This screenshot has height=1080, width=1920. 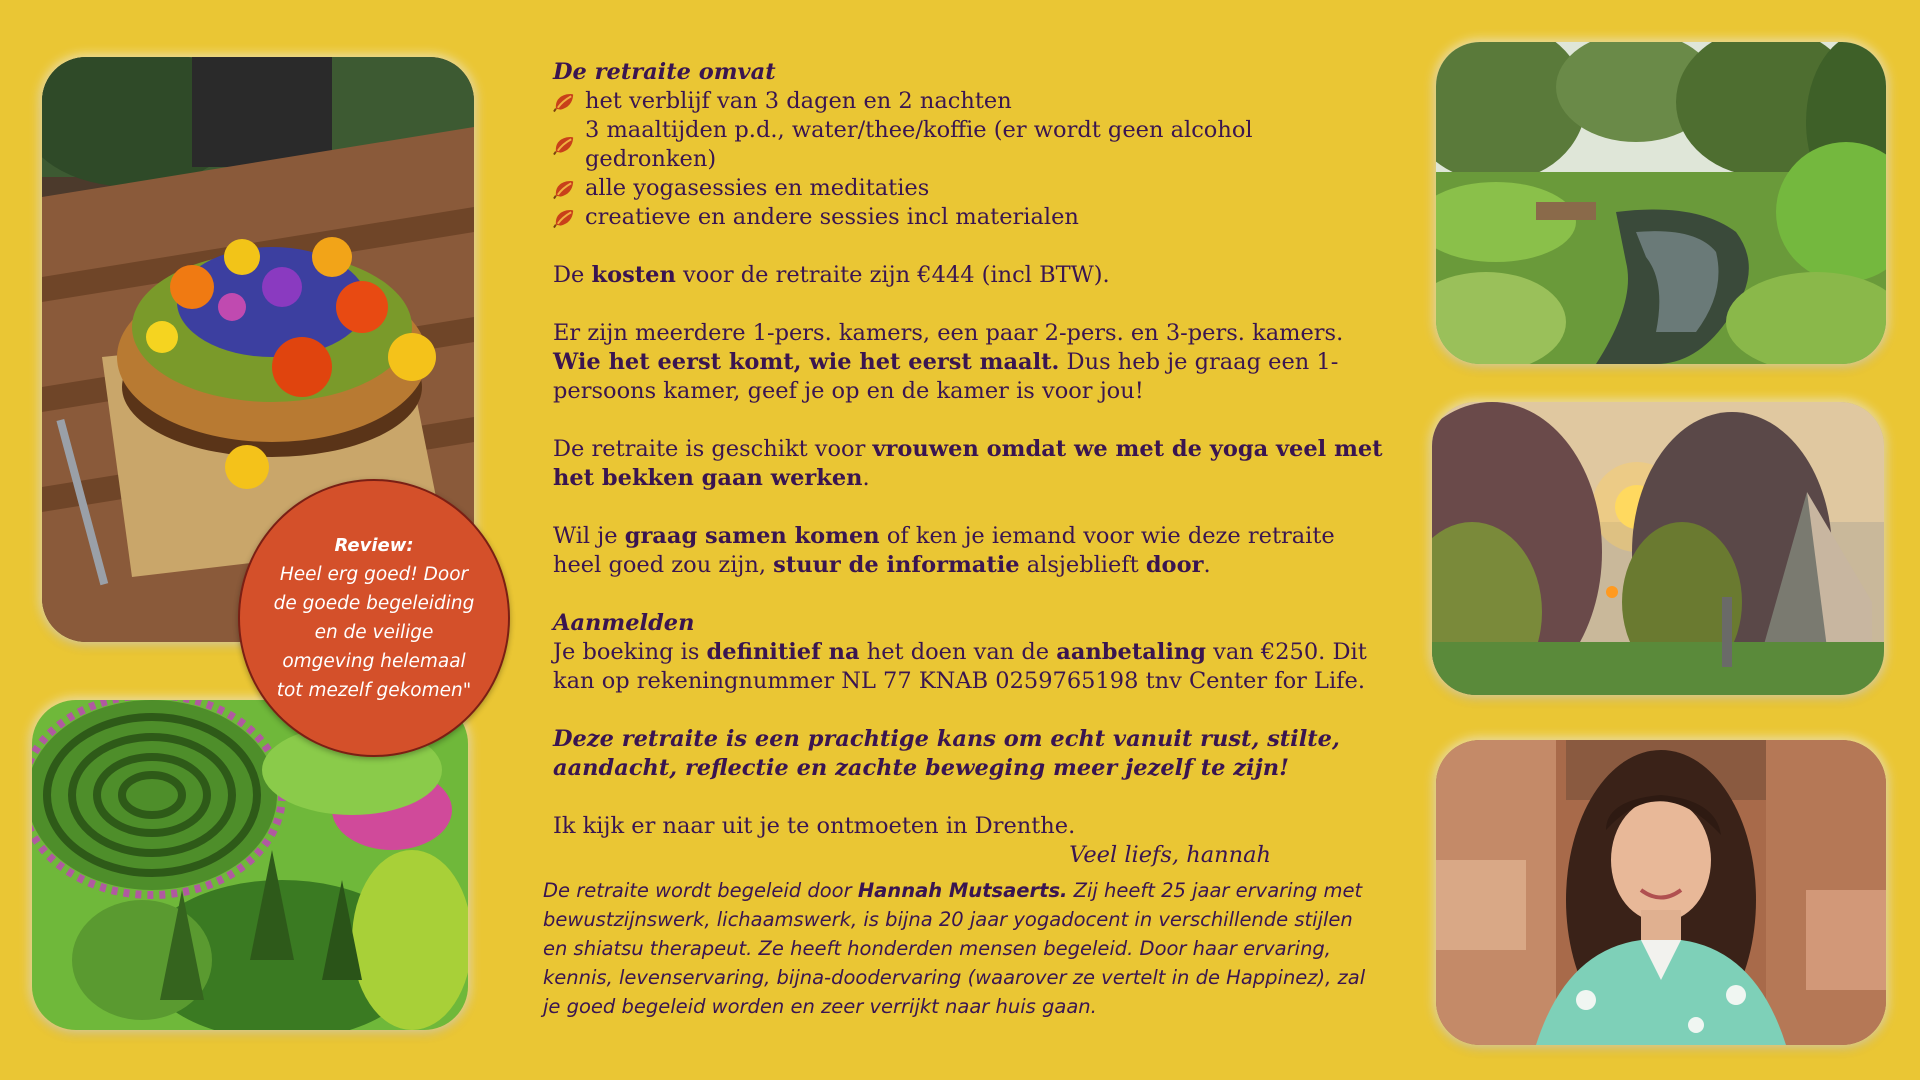 I want to click on share-text: alsjeblieft, so click(x=1082, y=565).